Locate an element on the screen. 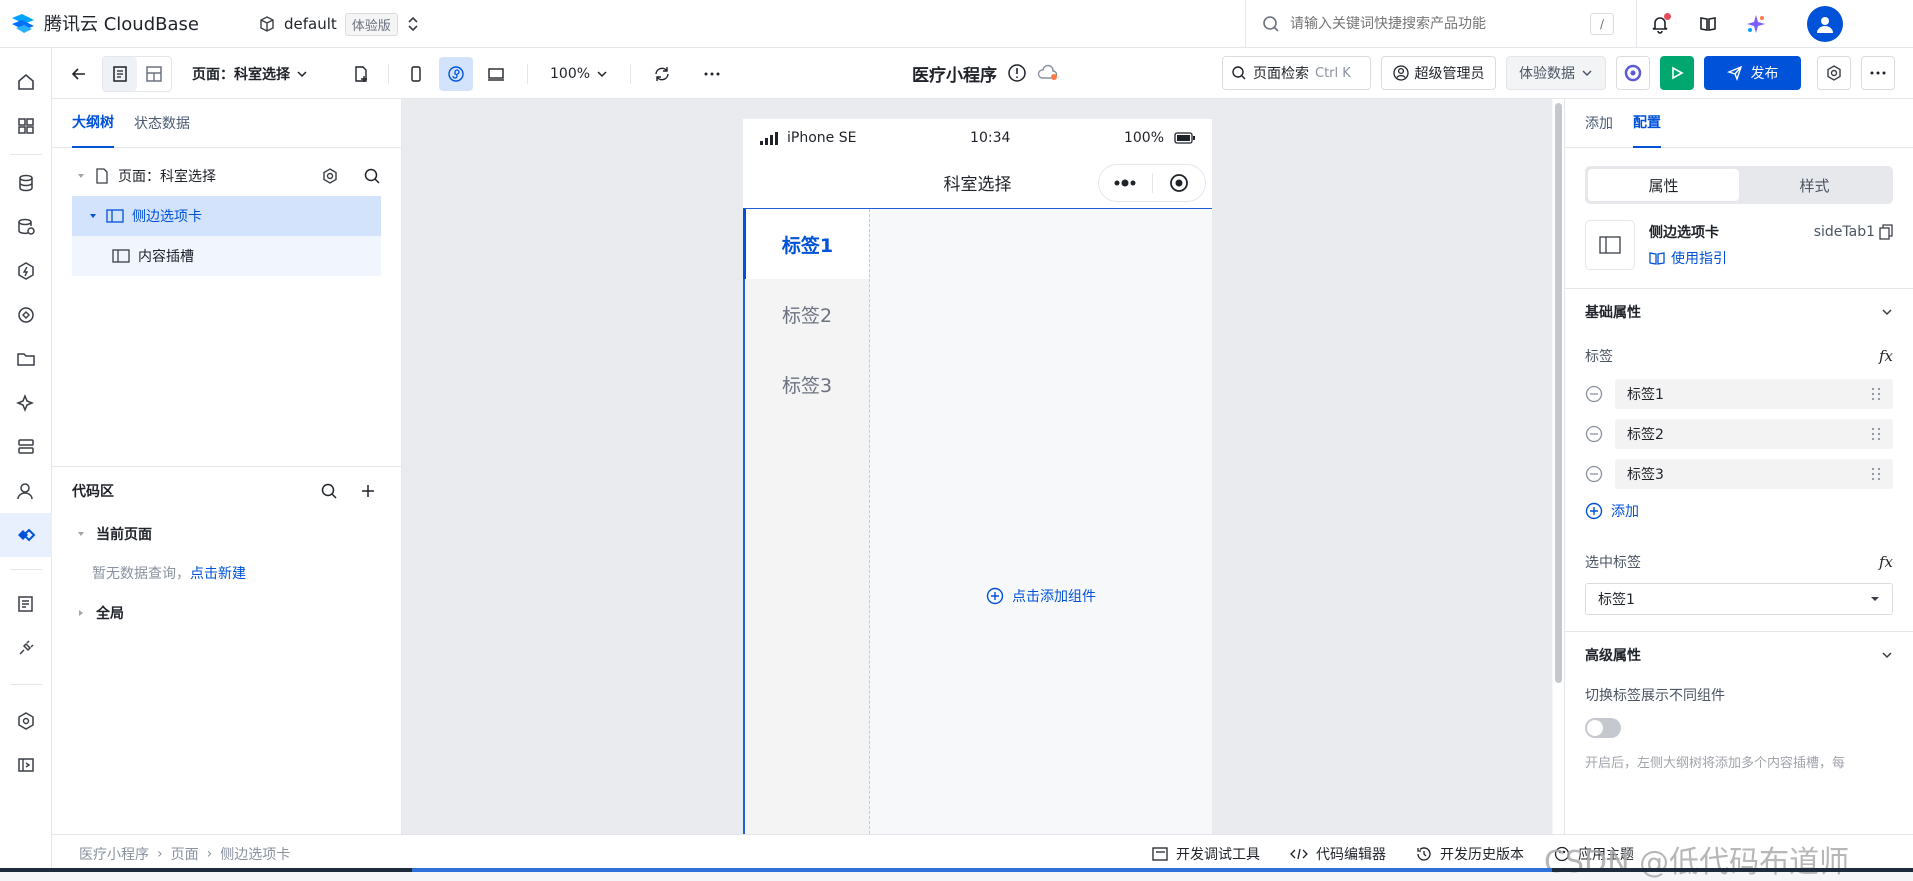 The height and width of the screenshot is (881, 1913). rail-database is located at coordinates (26, 183).